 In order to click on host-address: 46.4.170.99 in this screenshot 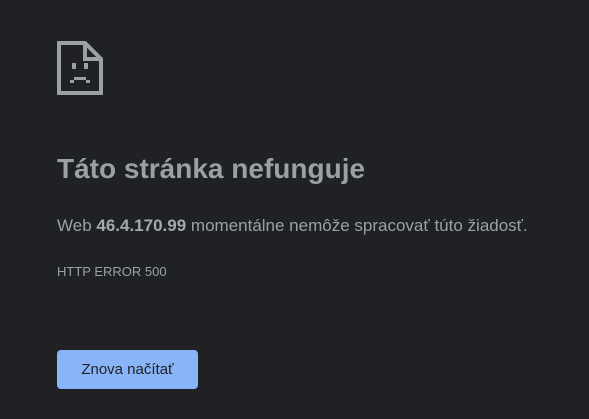, I will do `click(141, 225)`.